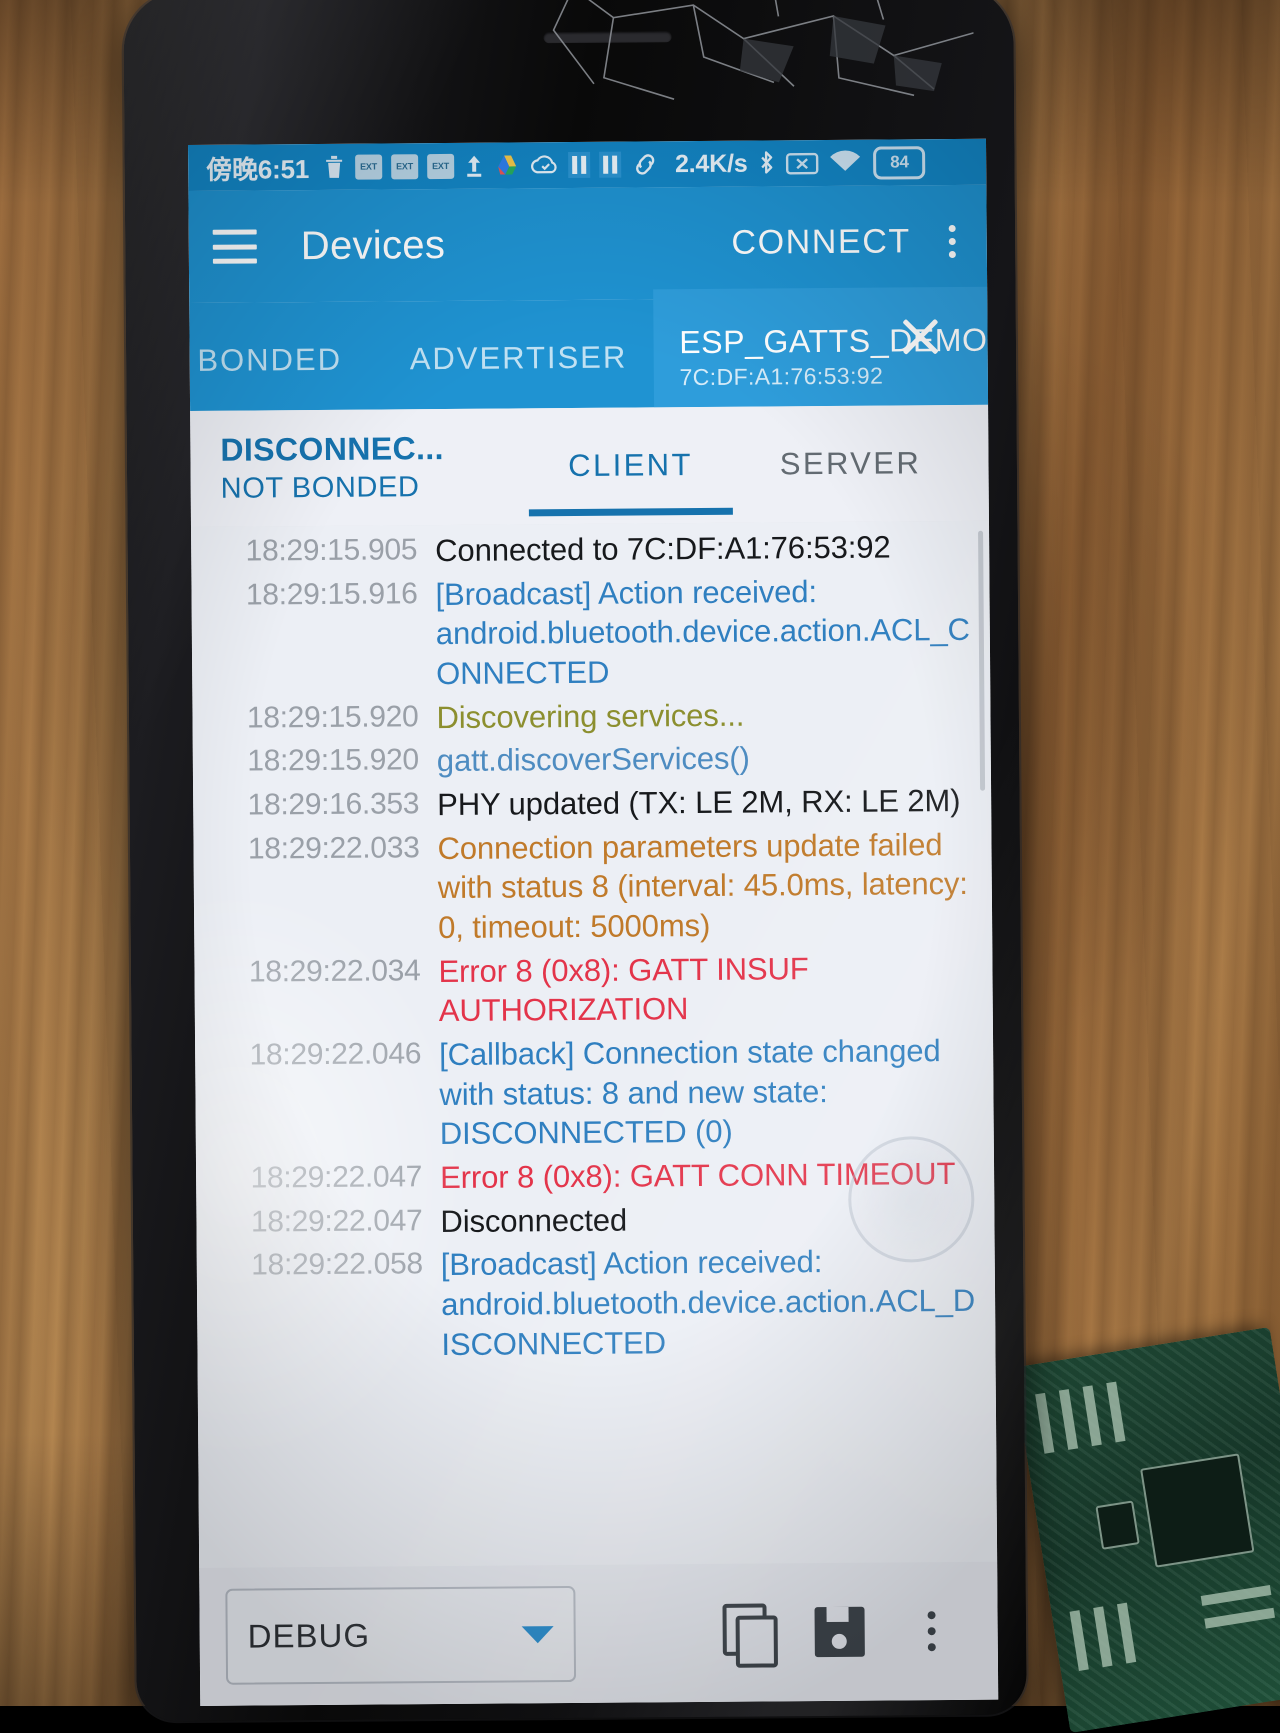 The height and width of the screenshot is (1733, 1280). Describe the element at coordinates (781, 376) in the screenshot. I see `device-tab-address: 7C:DF:A1:76:53:92` at that location.